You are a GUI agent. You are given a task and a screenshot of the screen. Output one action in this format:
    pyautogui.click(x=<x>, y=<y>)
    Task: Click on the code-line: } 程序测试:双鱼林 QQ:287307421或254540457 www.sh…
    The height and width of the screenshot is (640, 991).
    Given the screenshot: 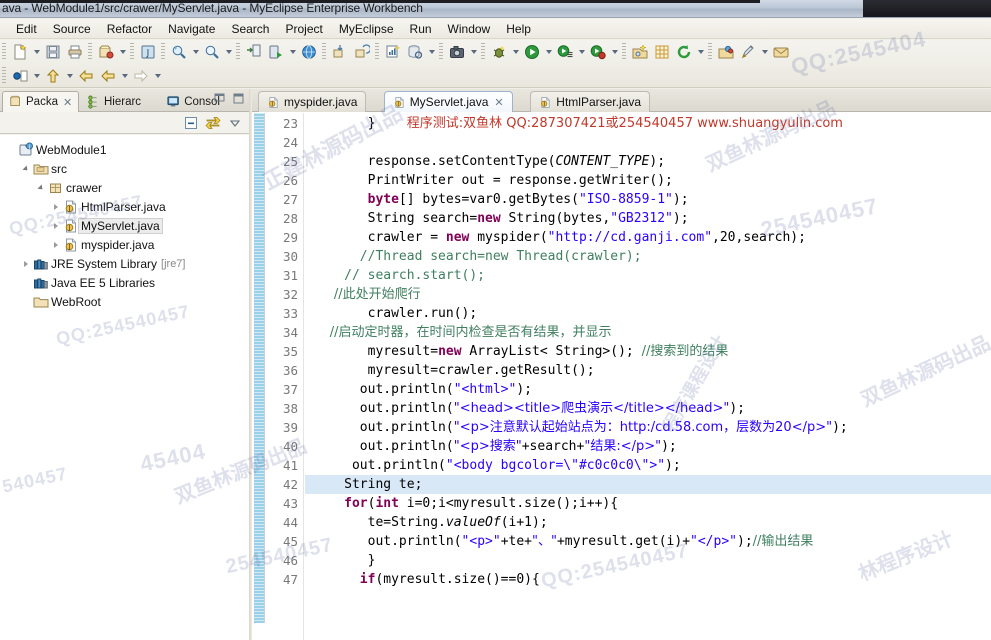 What is the action you would take?
    pyautogui.click(x=648, y=123)
    